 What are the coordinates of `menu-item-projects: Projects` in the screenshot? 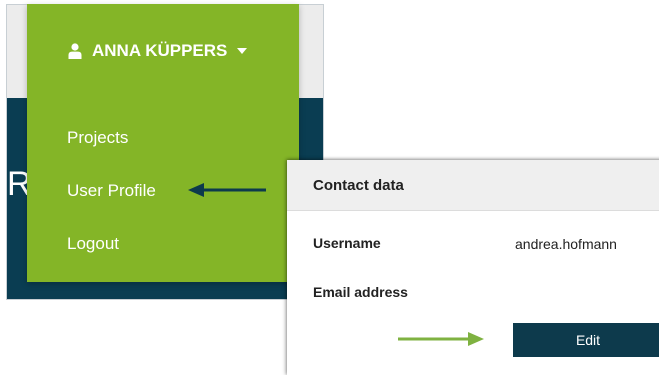 It's located at (97, 138).